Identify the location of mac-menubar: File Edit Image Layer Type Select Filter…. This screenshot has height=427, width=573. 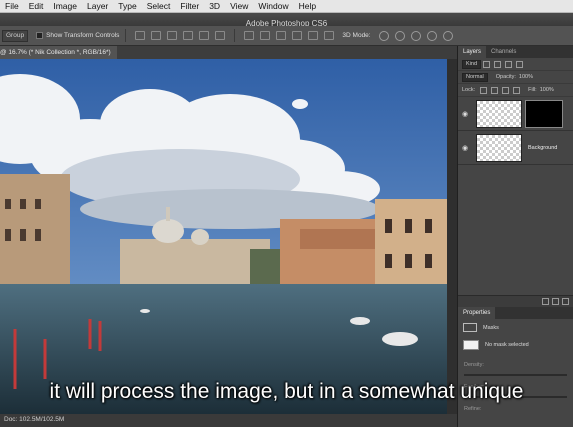
(286, 6).